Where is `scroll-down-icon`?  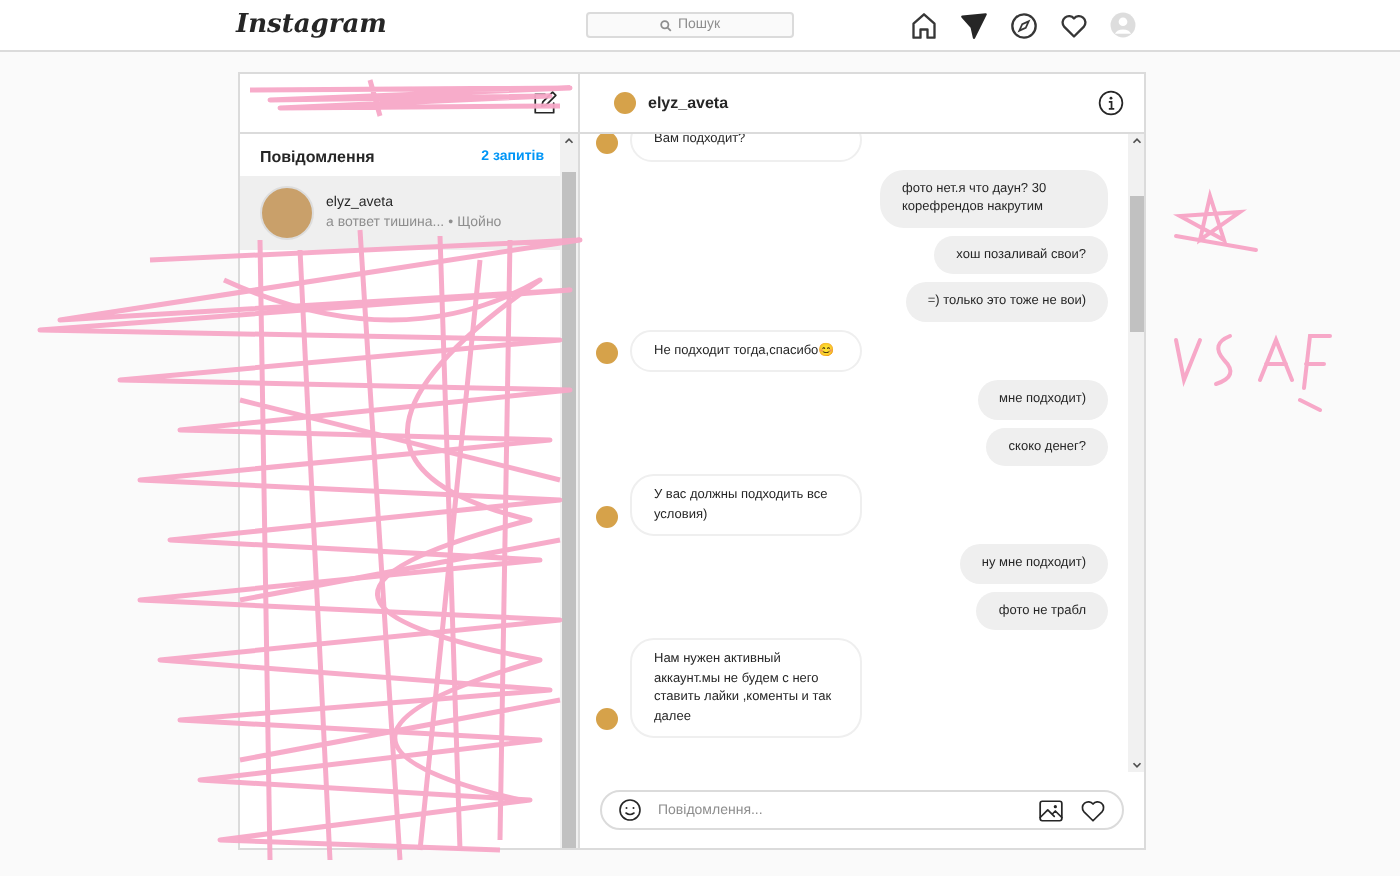
scroll-down-icon is located at coordinates (1136, 765).